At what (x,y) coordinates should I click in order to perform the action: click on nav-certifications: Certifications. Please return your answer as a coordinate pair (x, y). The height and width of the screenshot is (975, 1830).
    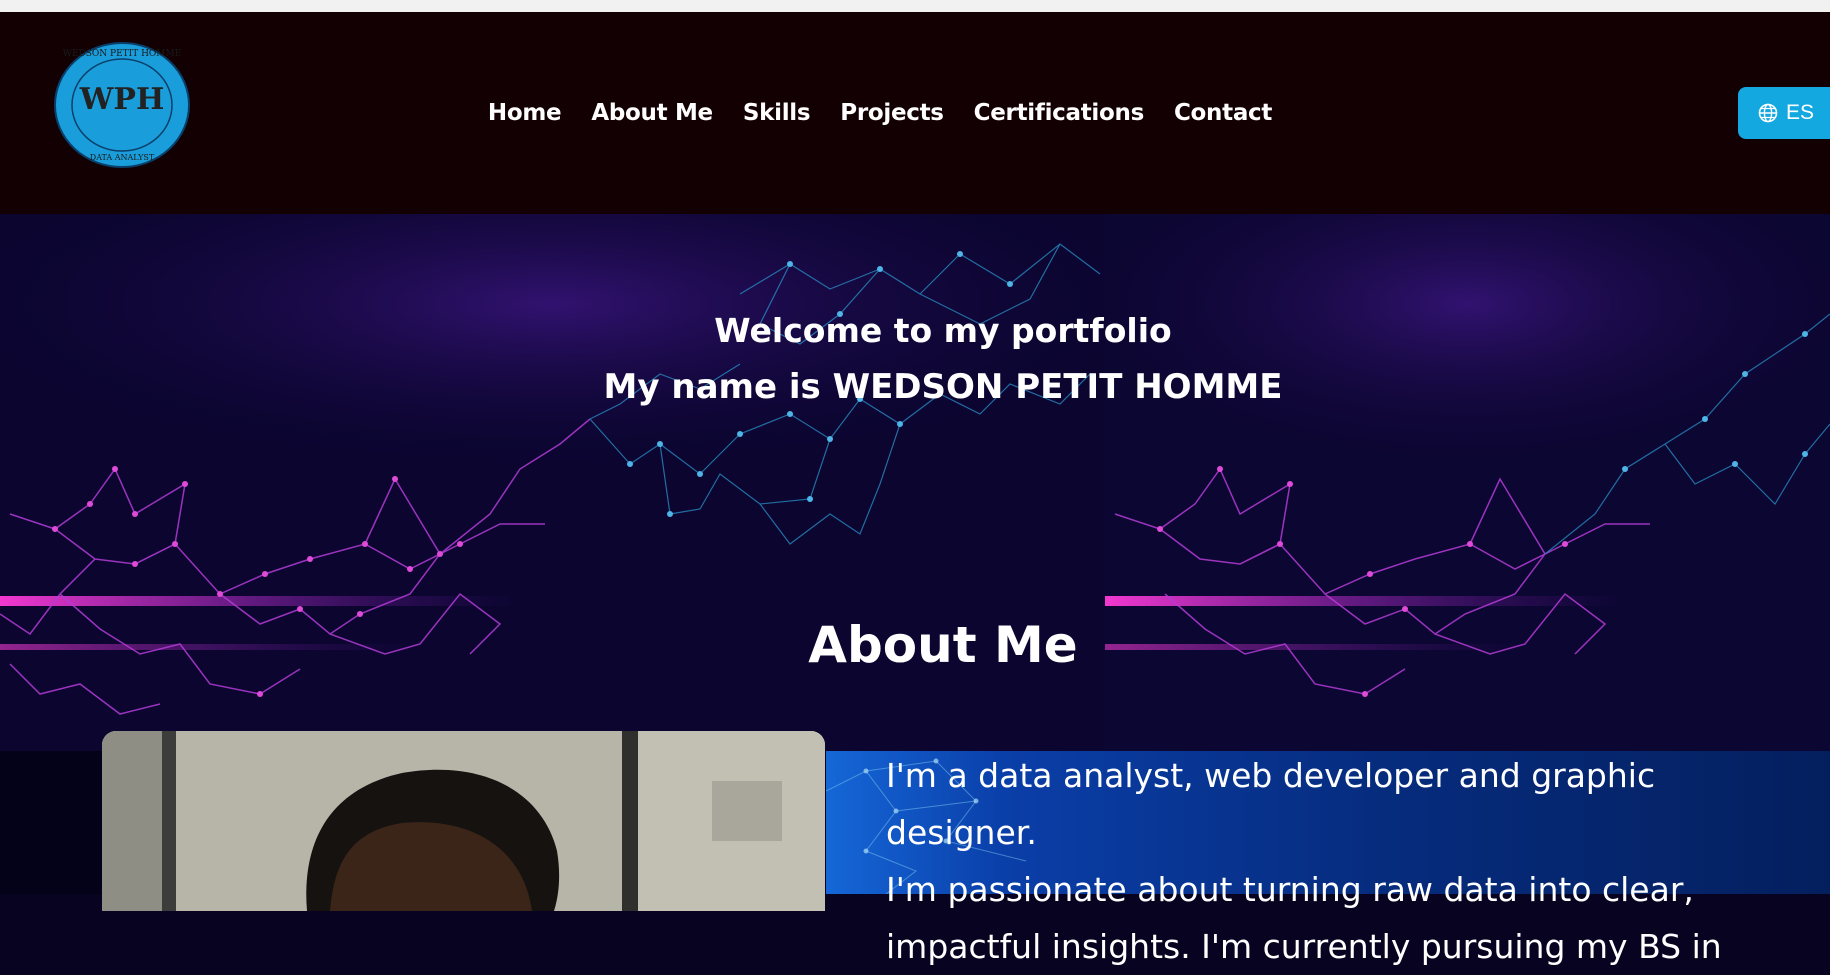
    Looking at the image, I should click on (1059, 113).